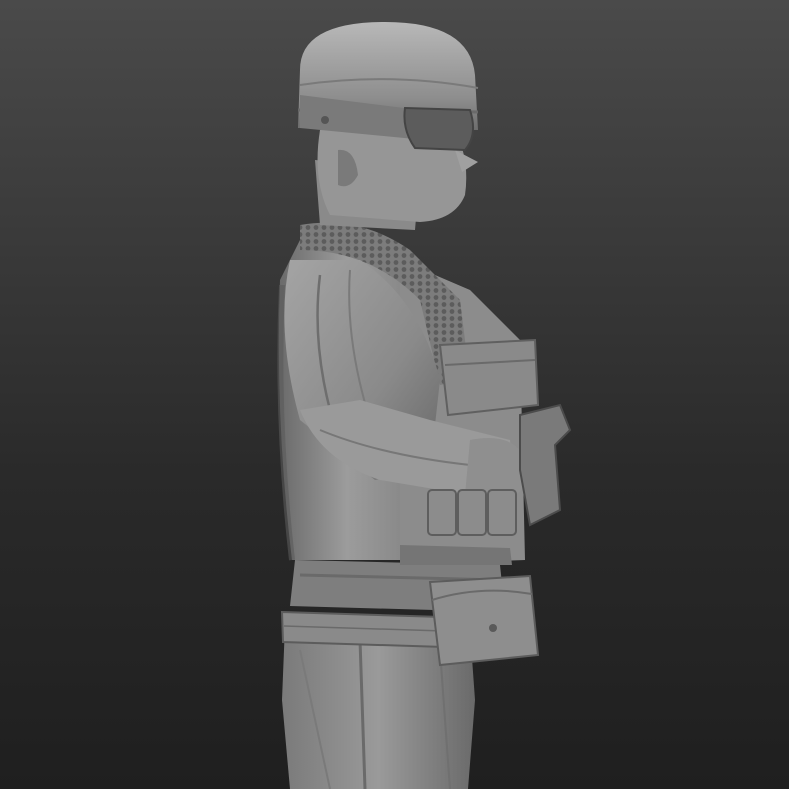  Describe the element at coordinates (545, 465) in the screenshot. I see `pistol` at that location.